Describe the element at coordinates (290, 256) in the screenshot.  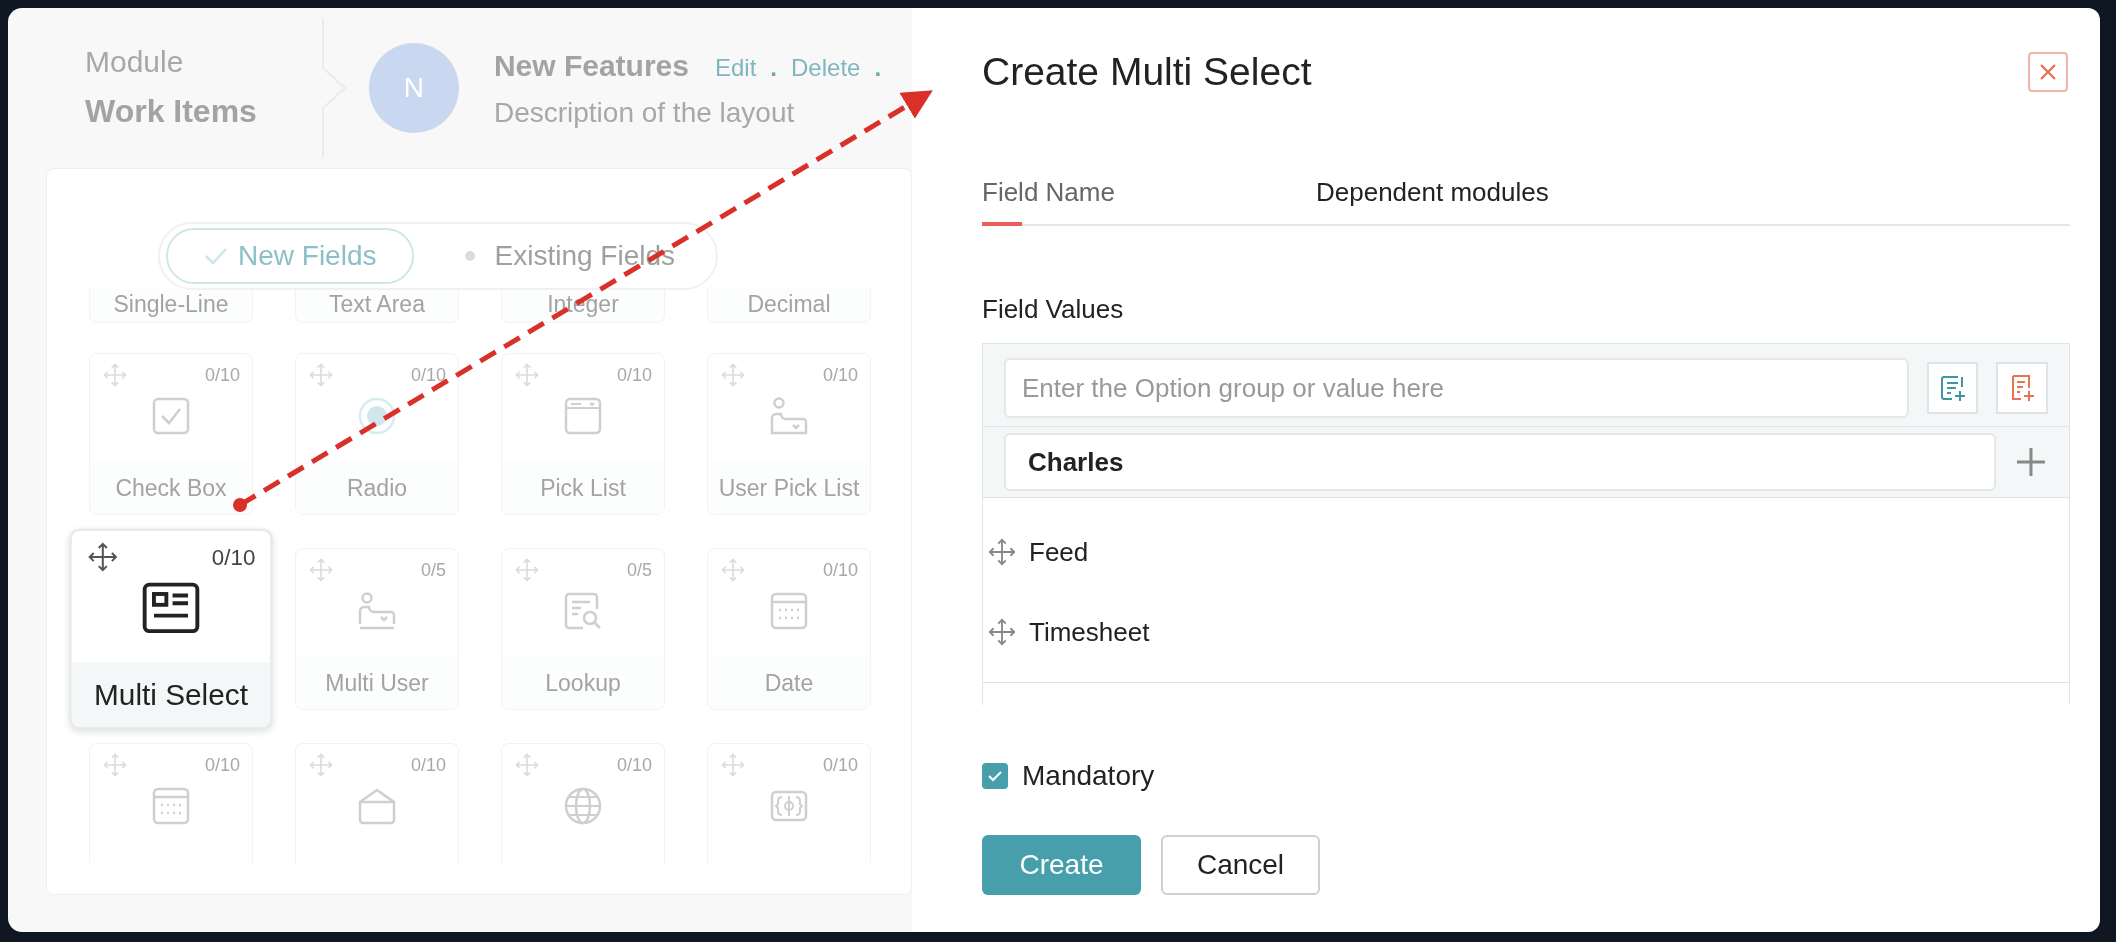
I see `toggle-tab: New Fields` at that location.